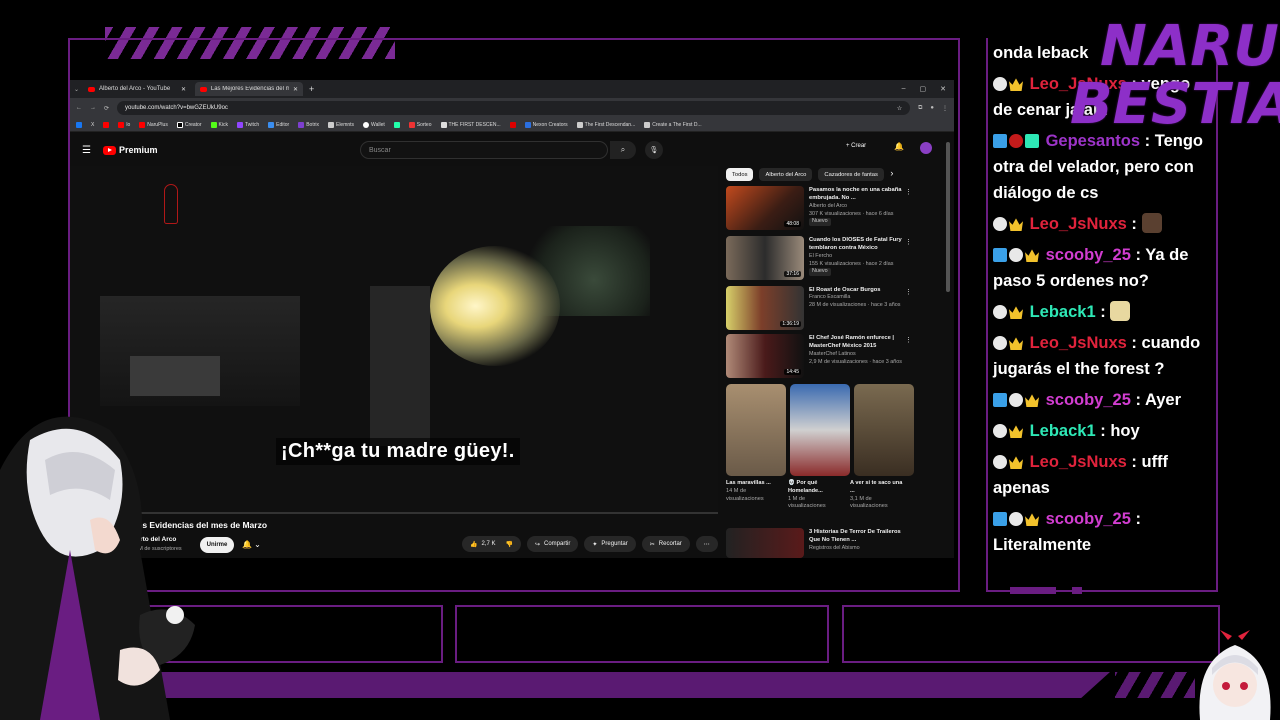  I want to click on bookmark-naruplus: NaruPlus, so click(153, 124).